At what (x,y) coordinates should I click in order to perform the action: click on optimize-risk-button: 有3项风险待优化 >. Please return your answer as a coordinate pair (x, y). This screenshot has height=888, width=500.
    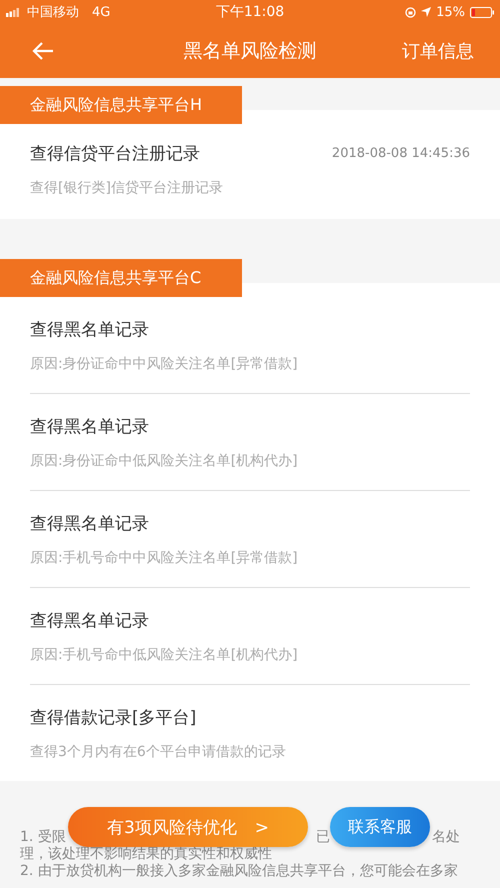
    Looking at the image, I should click on (188, 827).